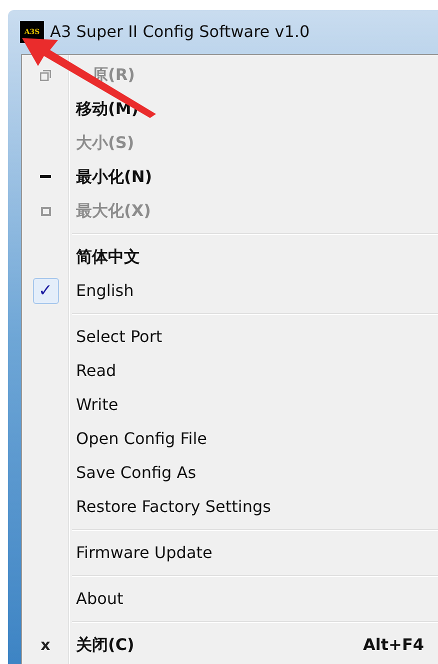 The image size is (438, 664). I want to click on shortcut-text: Alt+F4, so click(393, 645).